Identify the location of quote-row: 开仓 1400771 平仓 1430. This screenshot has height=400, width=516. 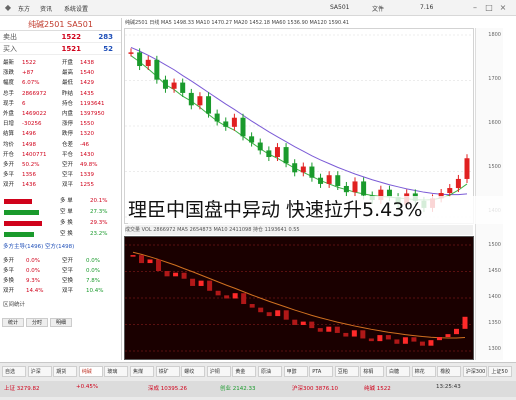
(60, 155).